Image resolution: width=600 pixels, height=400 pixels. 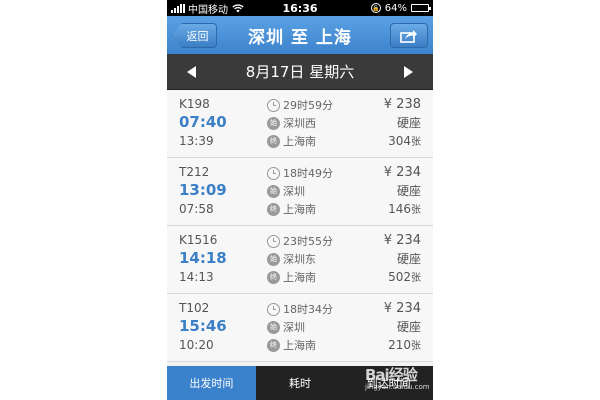 What do you see at coordinates (300, 35) in the screenshot?
I see `nav-bar: 返回 深圳 至 上海` at bounding box center [300, 35].